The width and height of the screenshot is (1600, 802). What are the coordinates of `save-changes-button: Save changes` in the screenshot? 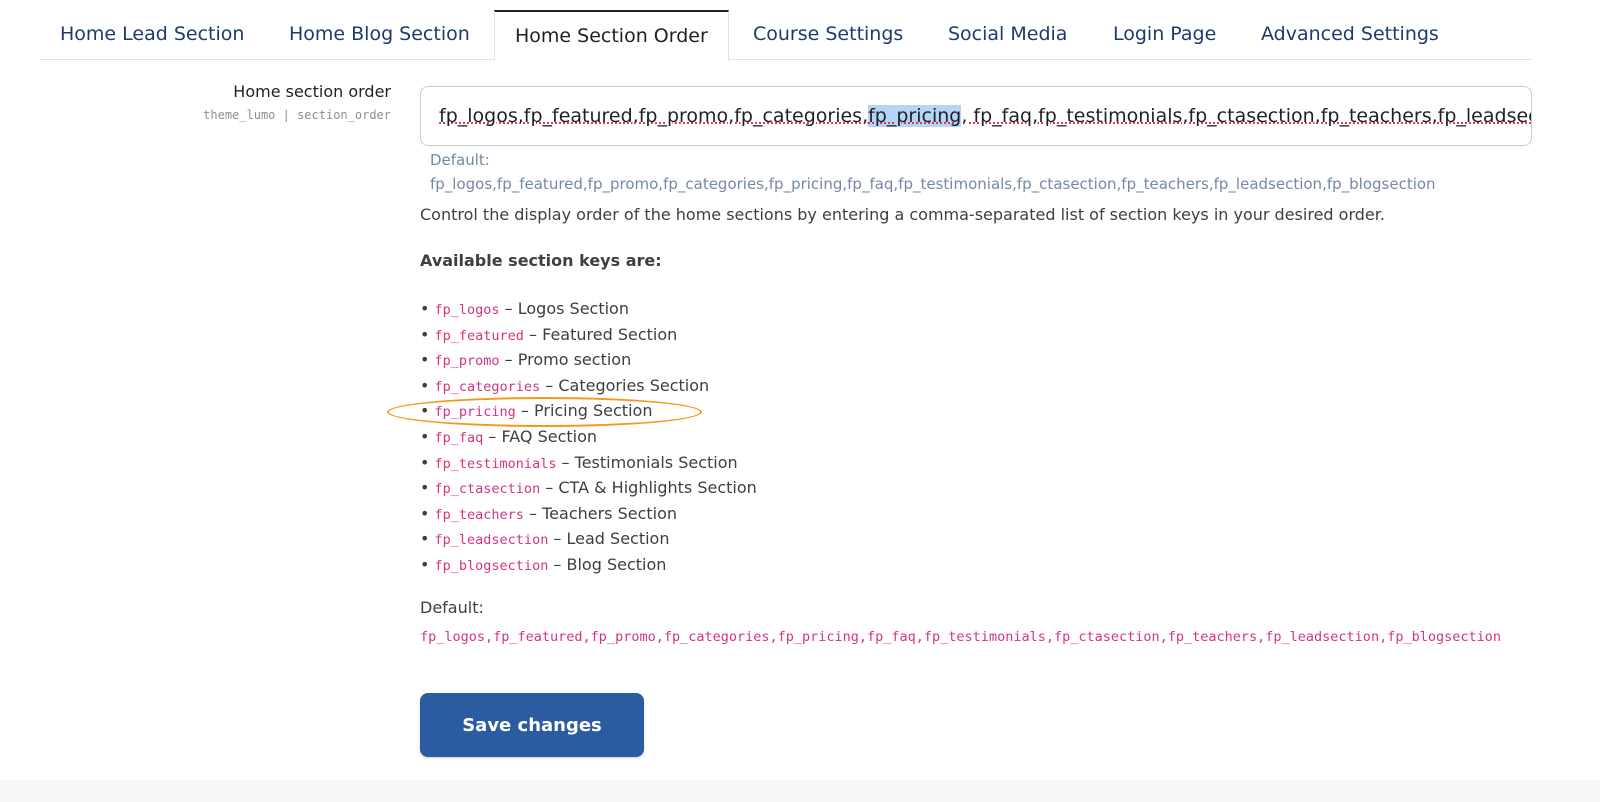 It's located at (532, 725).